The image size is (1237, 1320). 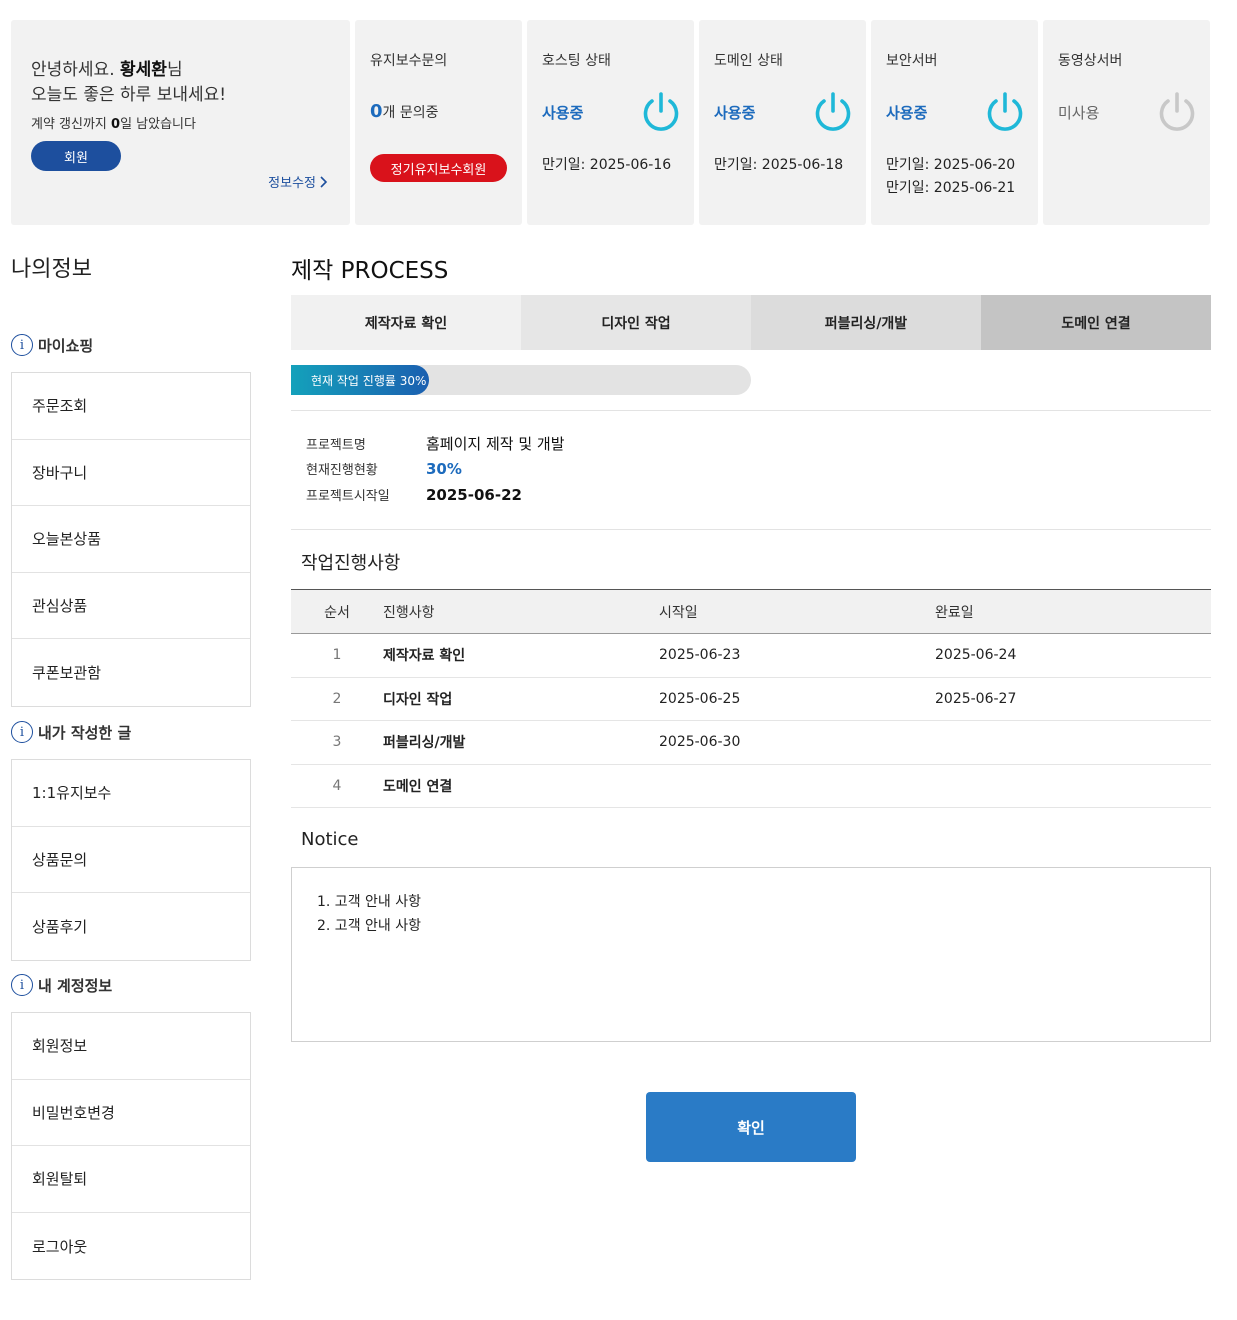 What do you see at coordinates (131, 1113) in the screenshot?
I see `sidebar-item: 비밀번호변경` at bounding box center [131, 1113].